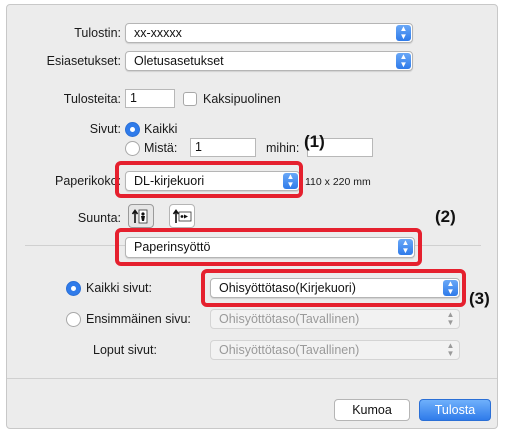  I want to click on pages-range-radio, so click(132, 148).